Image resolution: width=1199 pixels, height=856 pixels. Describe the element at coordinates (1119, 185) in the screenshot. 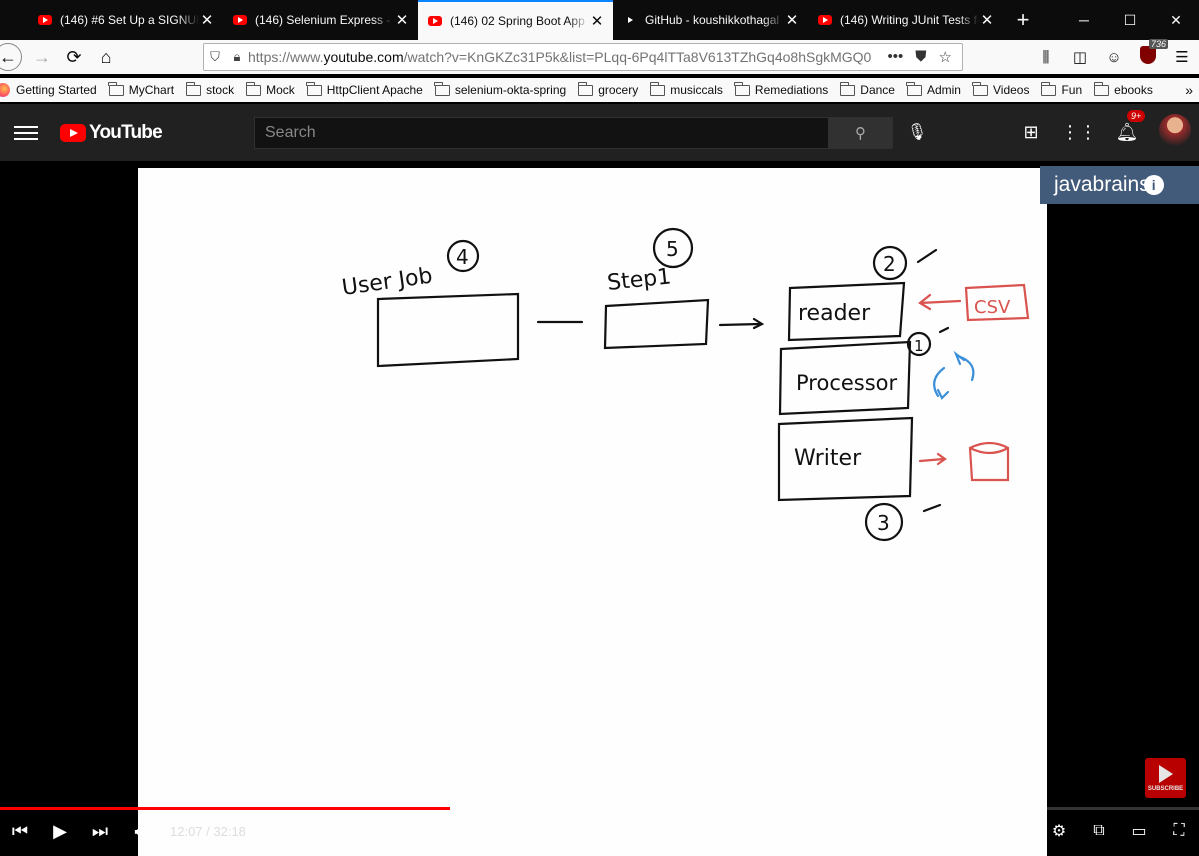

I see `javabrains-watermark: javabrains i` at that location.